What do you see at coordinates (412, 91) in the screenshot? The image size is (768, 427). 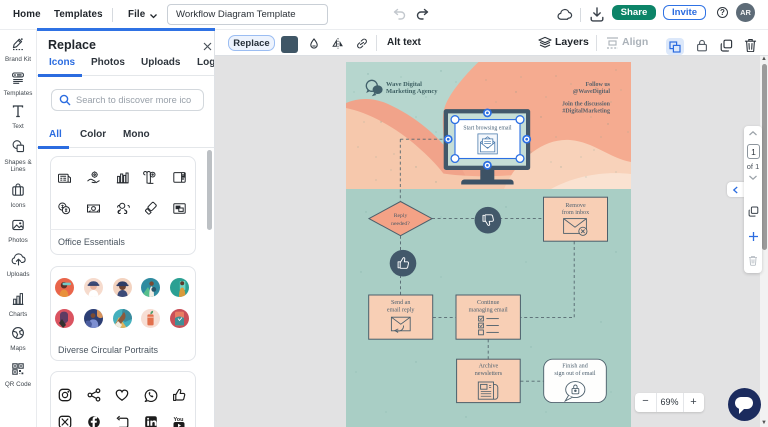 I see `svg-text: Marketing Agency` at bounding box center [412, 91].